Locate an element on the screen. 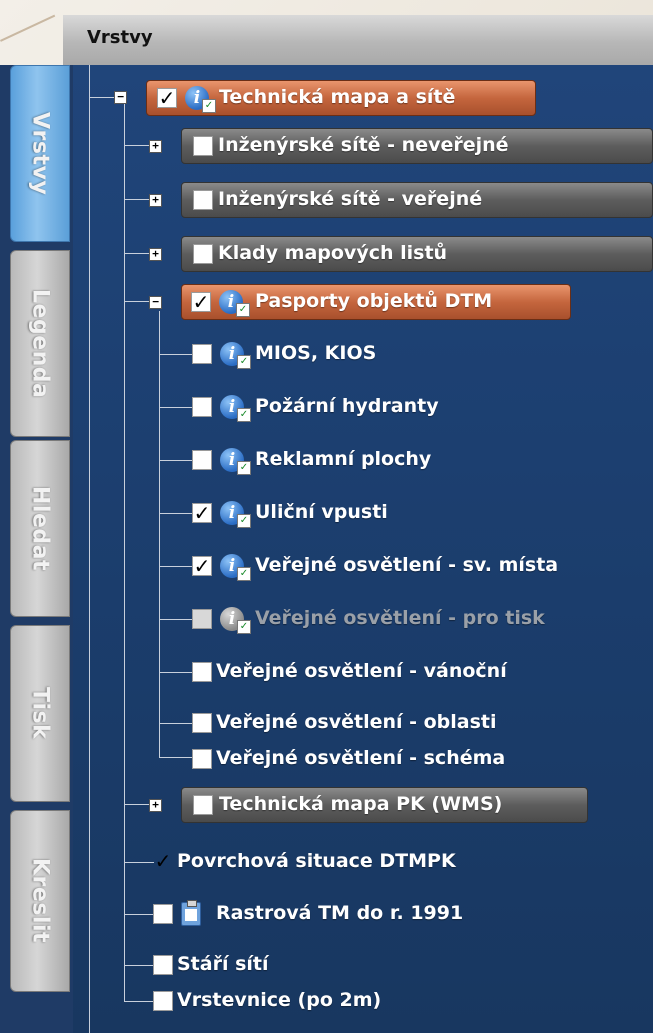  tab-vrstvy: Vrstvy is located at coordinates (40, 153).